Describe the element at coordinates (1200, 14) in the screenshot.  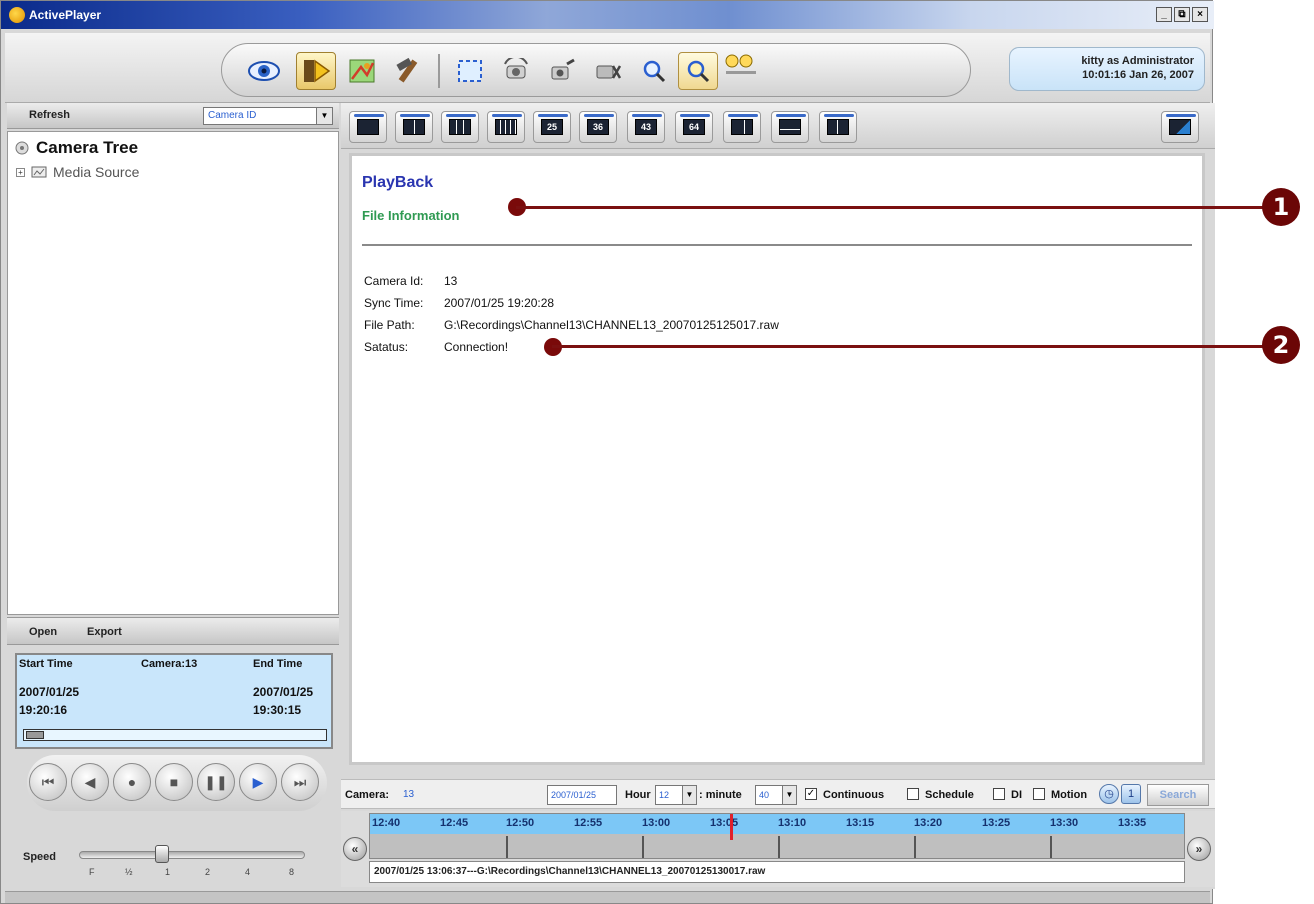
I see `close-button: ×` at that location.